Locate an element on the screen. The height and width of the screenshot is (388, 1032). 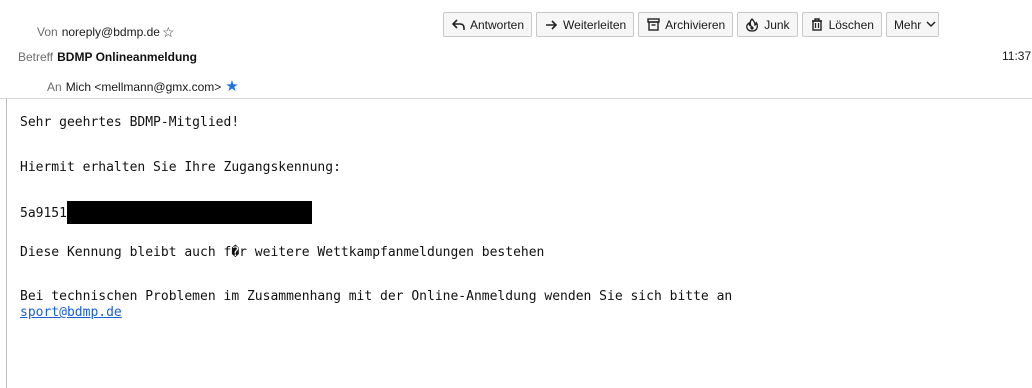
junk-button: Junk is located at coordinates (767, 24).